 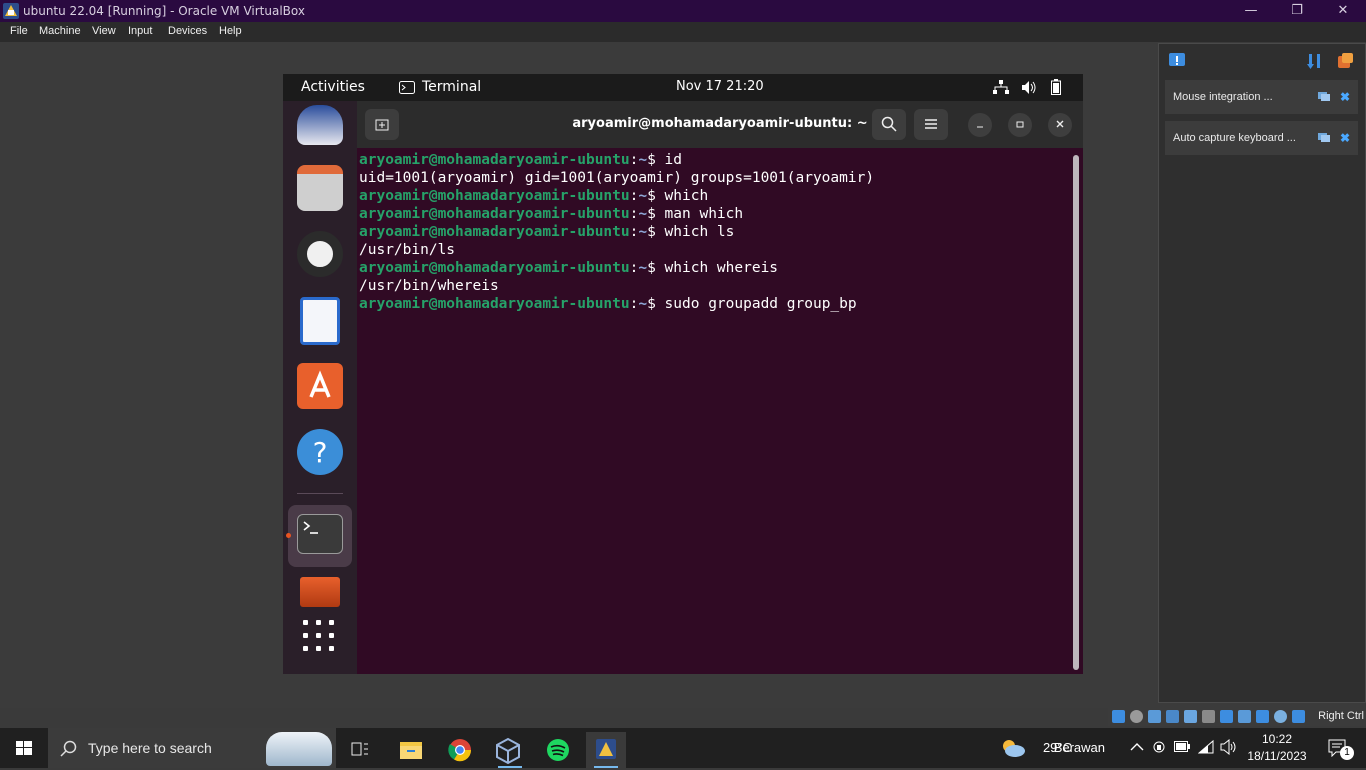 What do you see at coordinates (720, 86) in the screenshot?
I see `clock: Nov 17 21:20` at bounding box center [720, 86].